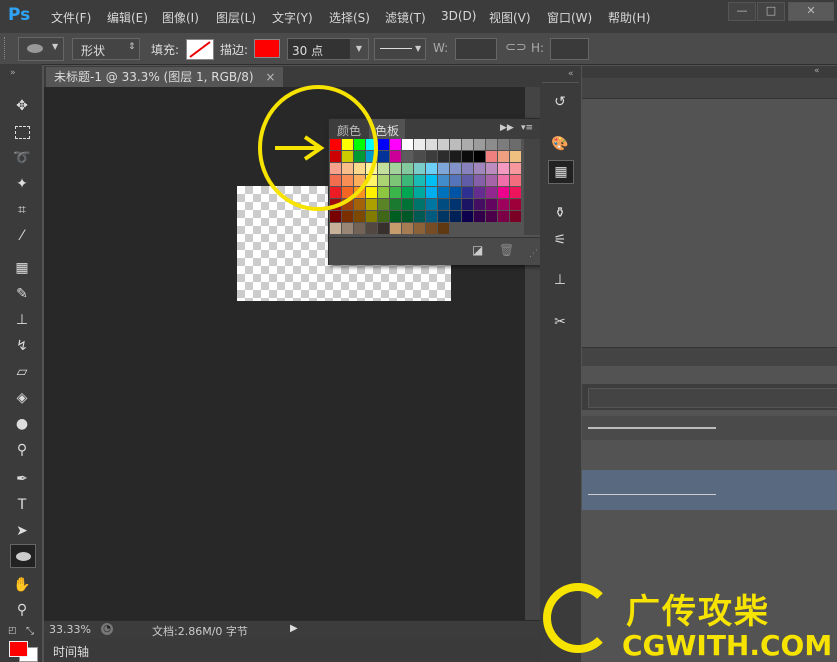 The height and width of the screenshot is (662, 837). I want to click on clone-source-icon: ⊥, so click(560, 280).